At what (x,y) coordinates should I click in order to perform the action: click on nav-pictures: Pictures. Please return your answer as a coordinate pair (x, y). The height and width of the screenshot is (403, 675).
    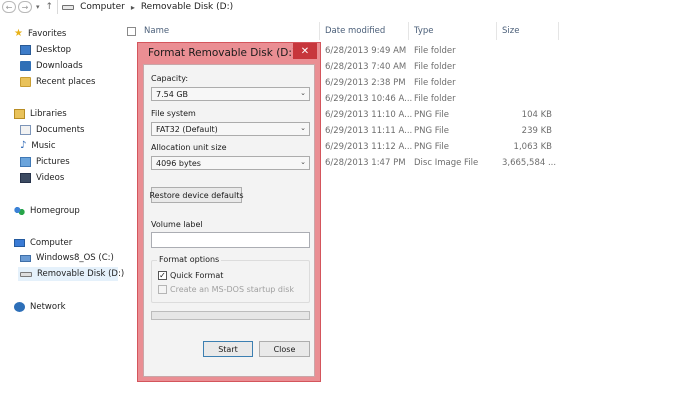
    Looking at the image, I should click on (45, 162).